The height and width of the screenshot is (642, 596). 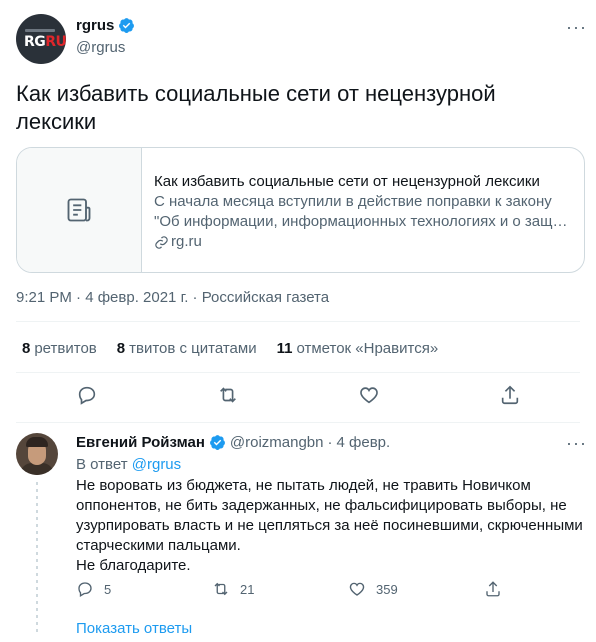 I want to click on reply-author-name: Евгений Ройзман, so click(x=140, y=442).